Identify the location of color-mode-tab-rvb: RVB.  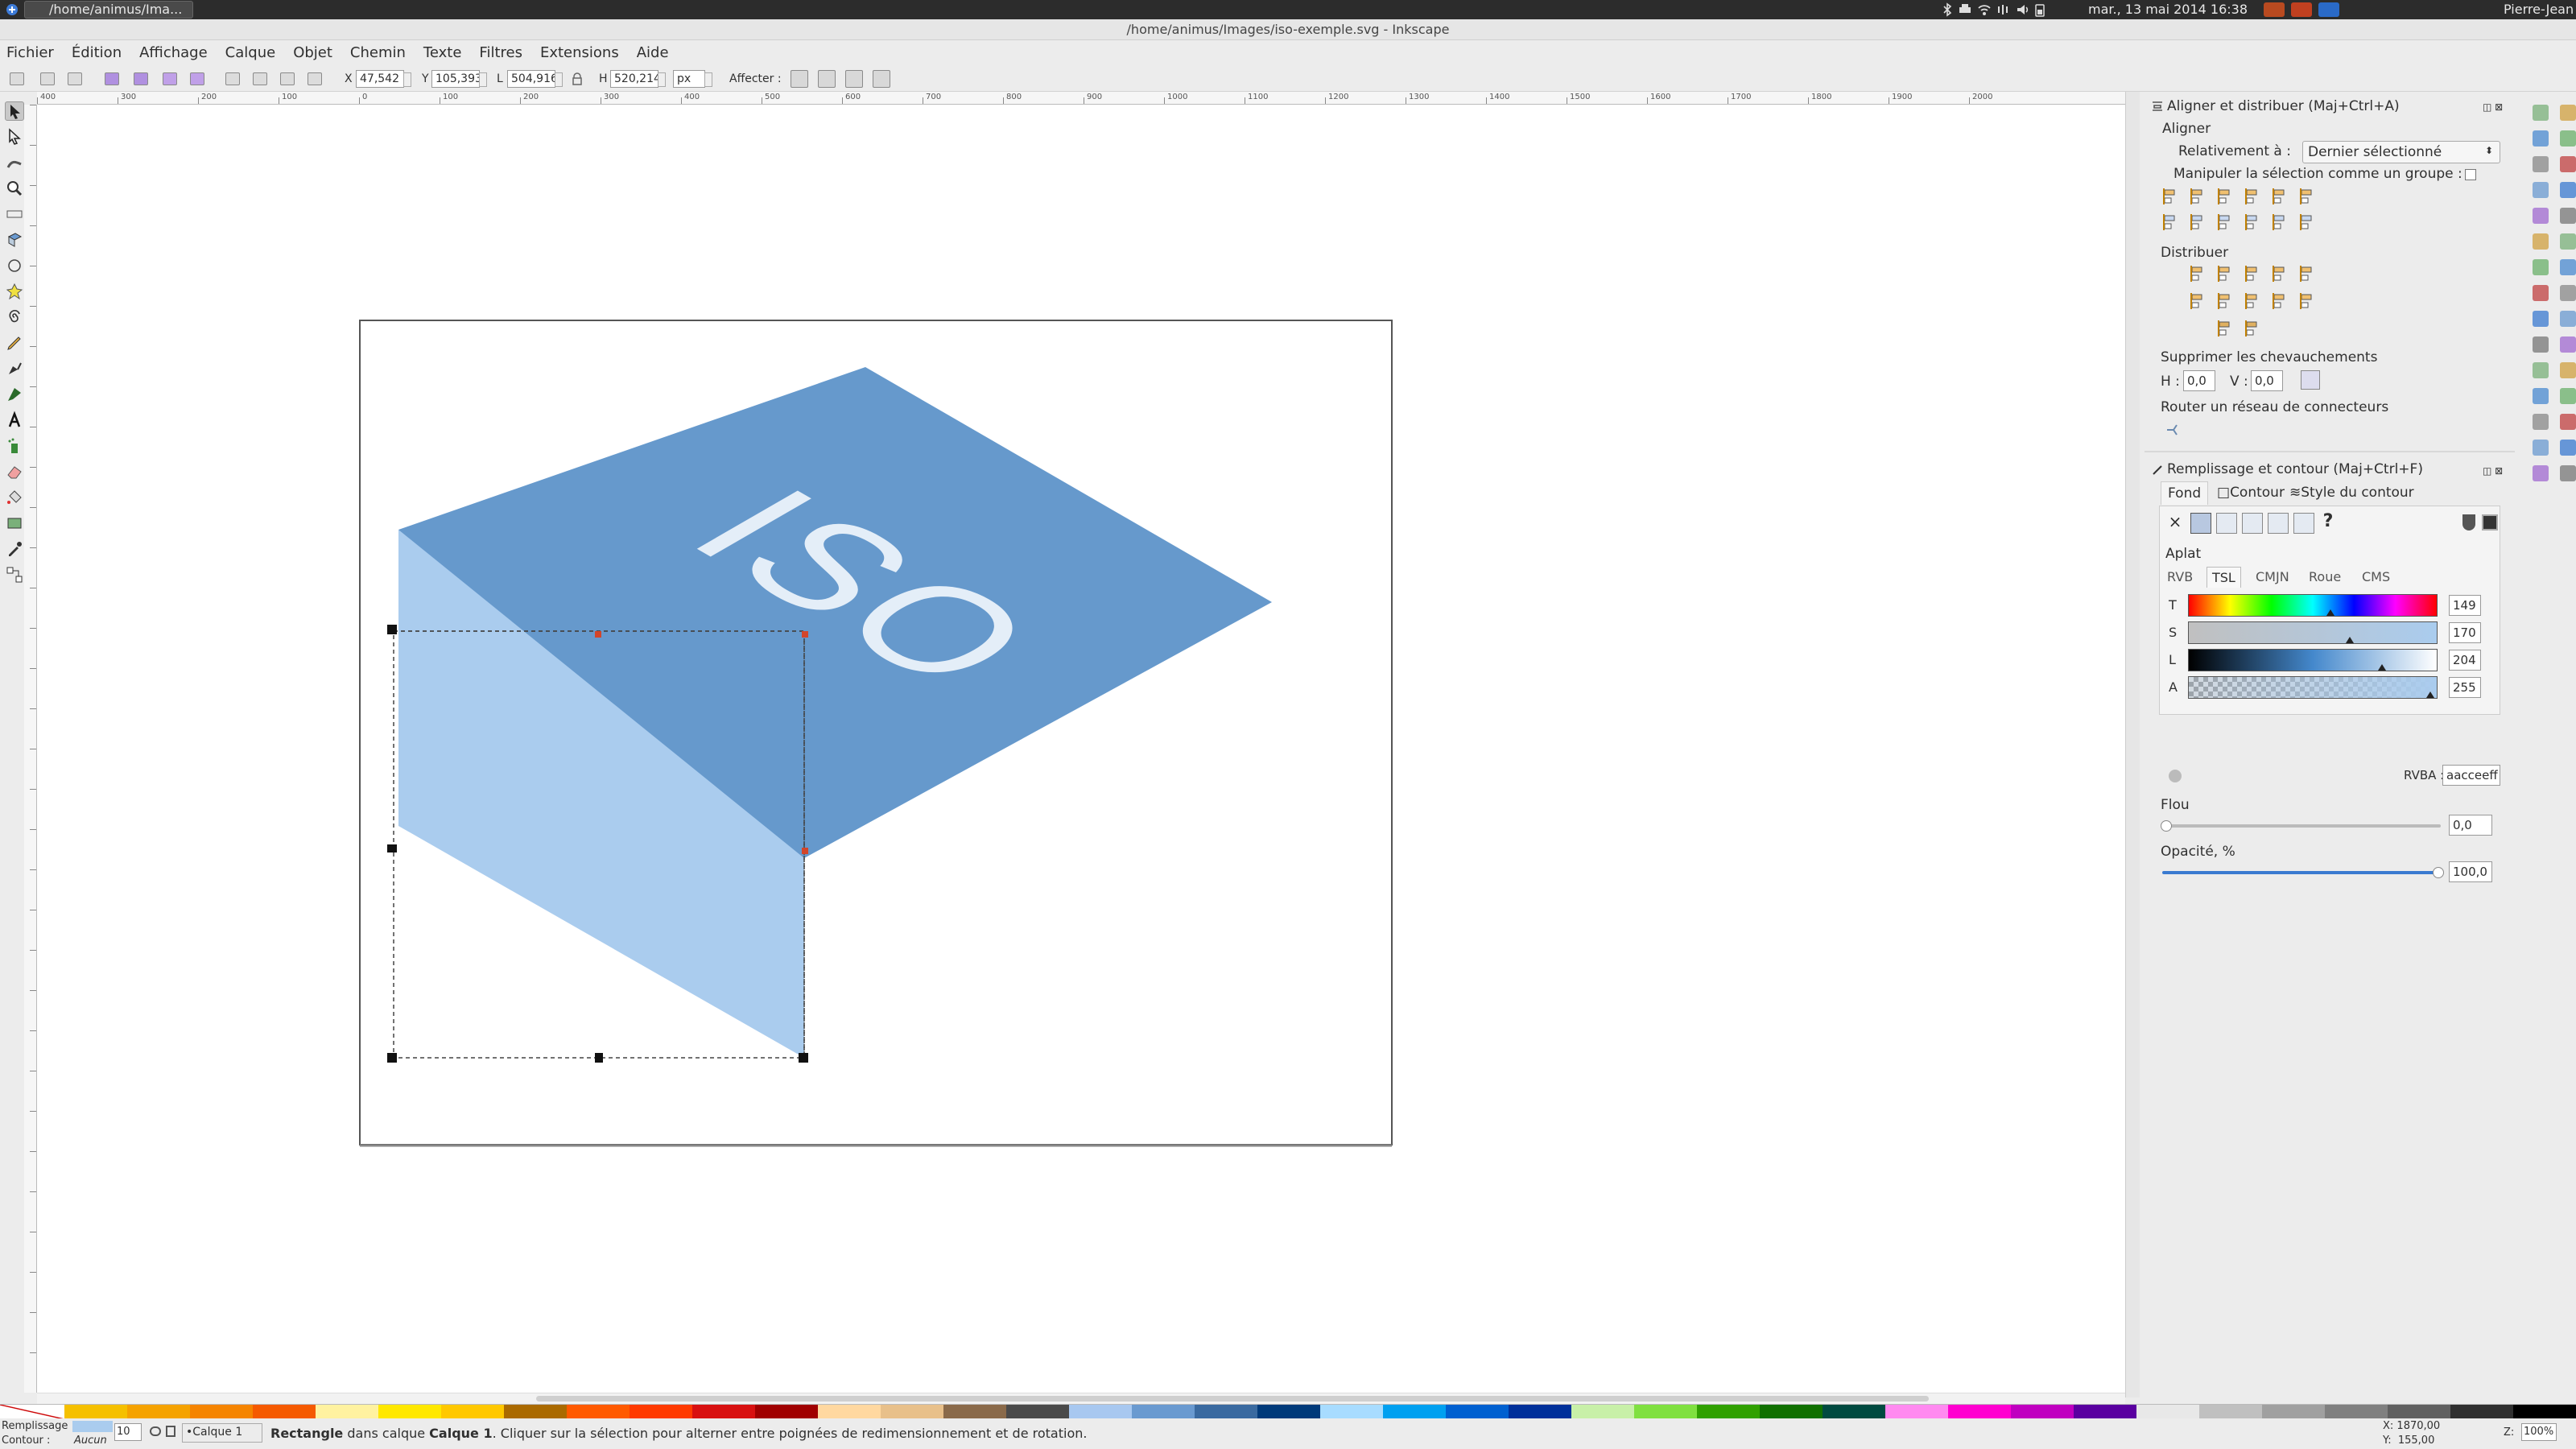
(2180, 577).